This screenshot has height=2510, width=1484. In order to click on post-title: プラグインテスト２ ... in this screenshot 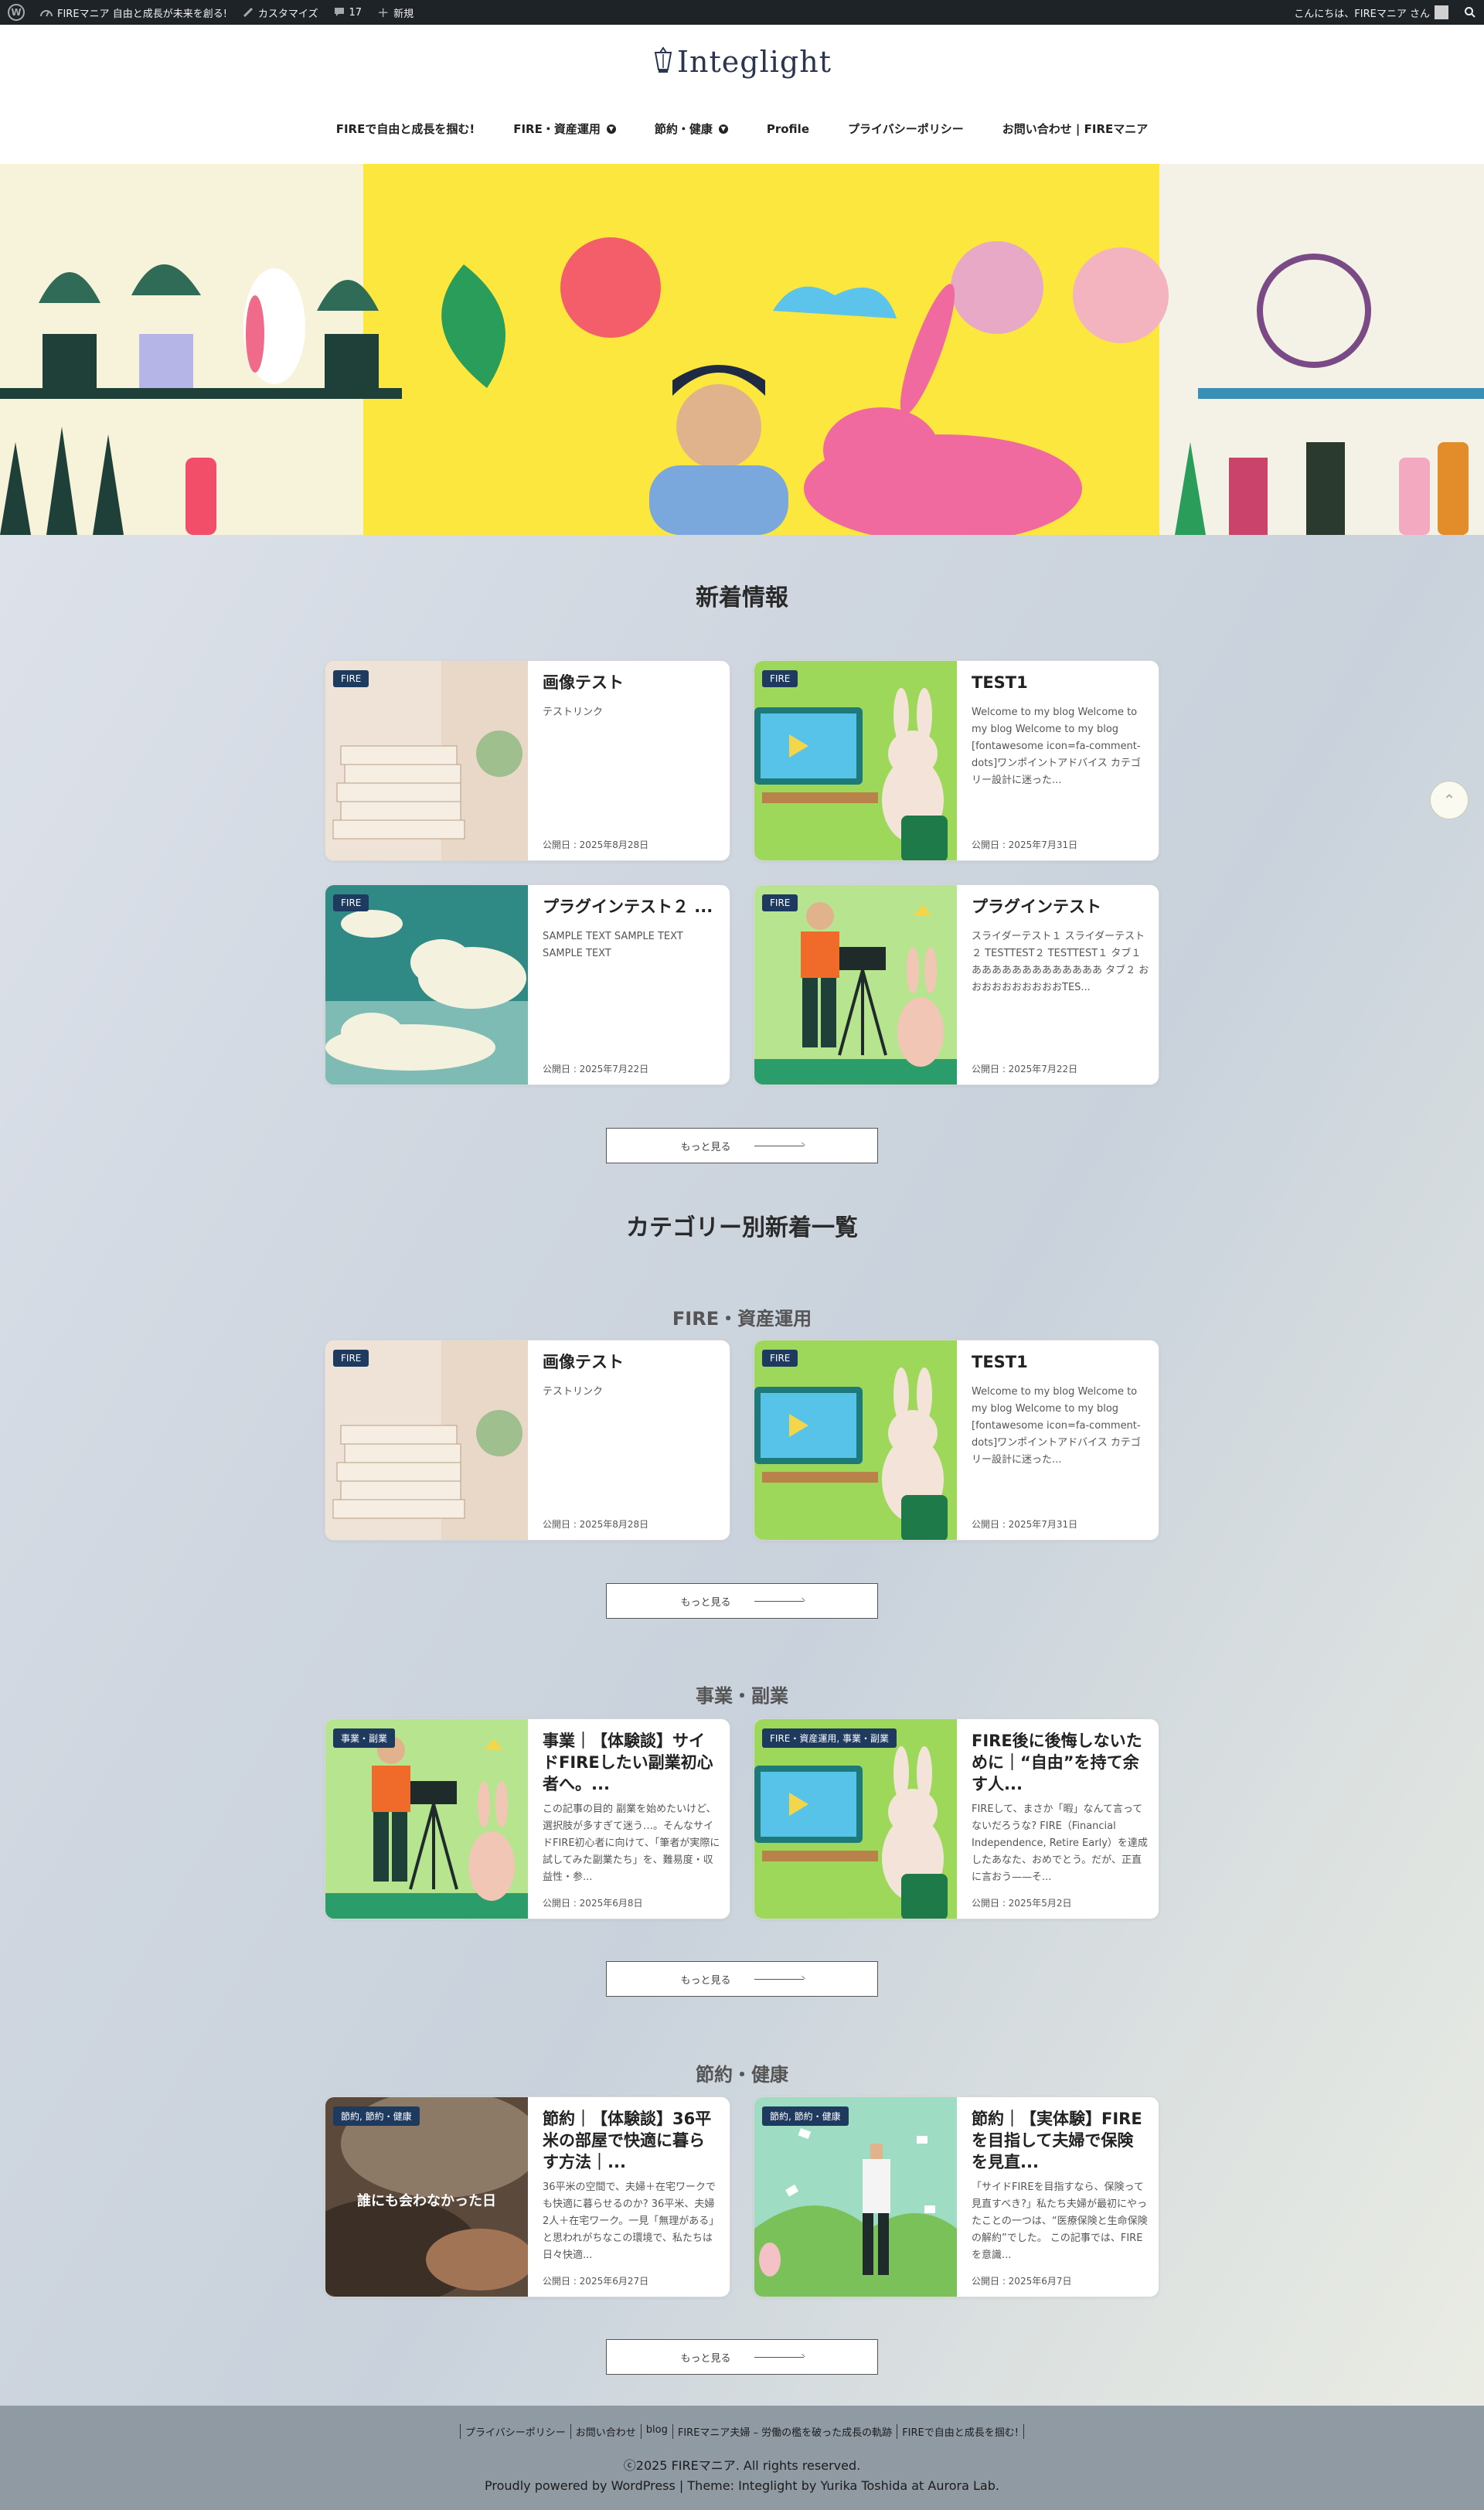, I will do `click(631, 907)`.